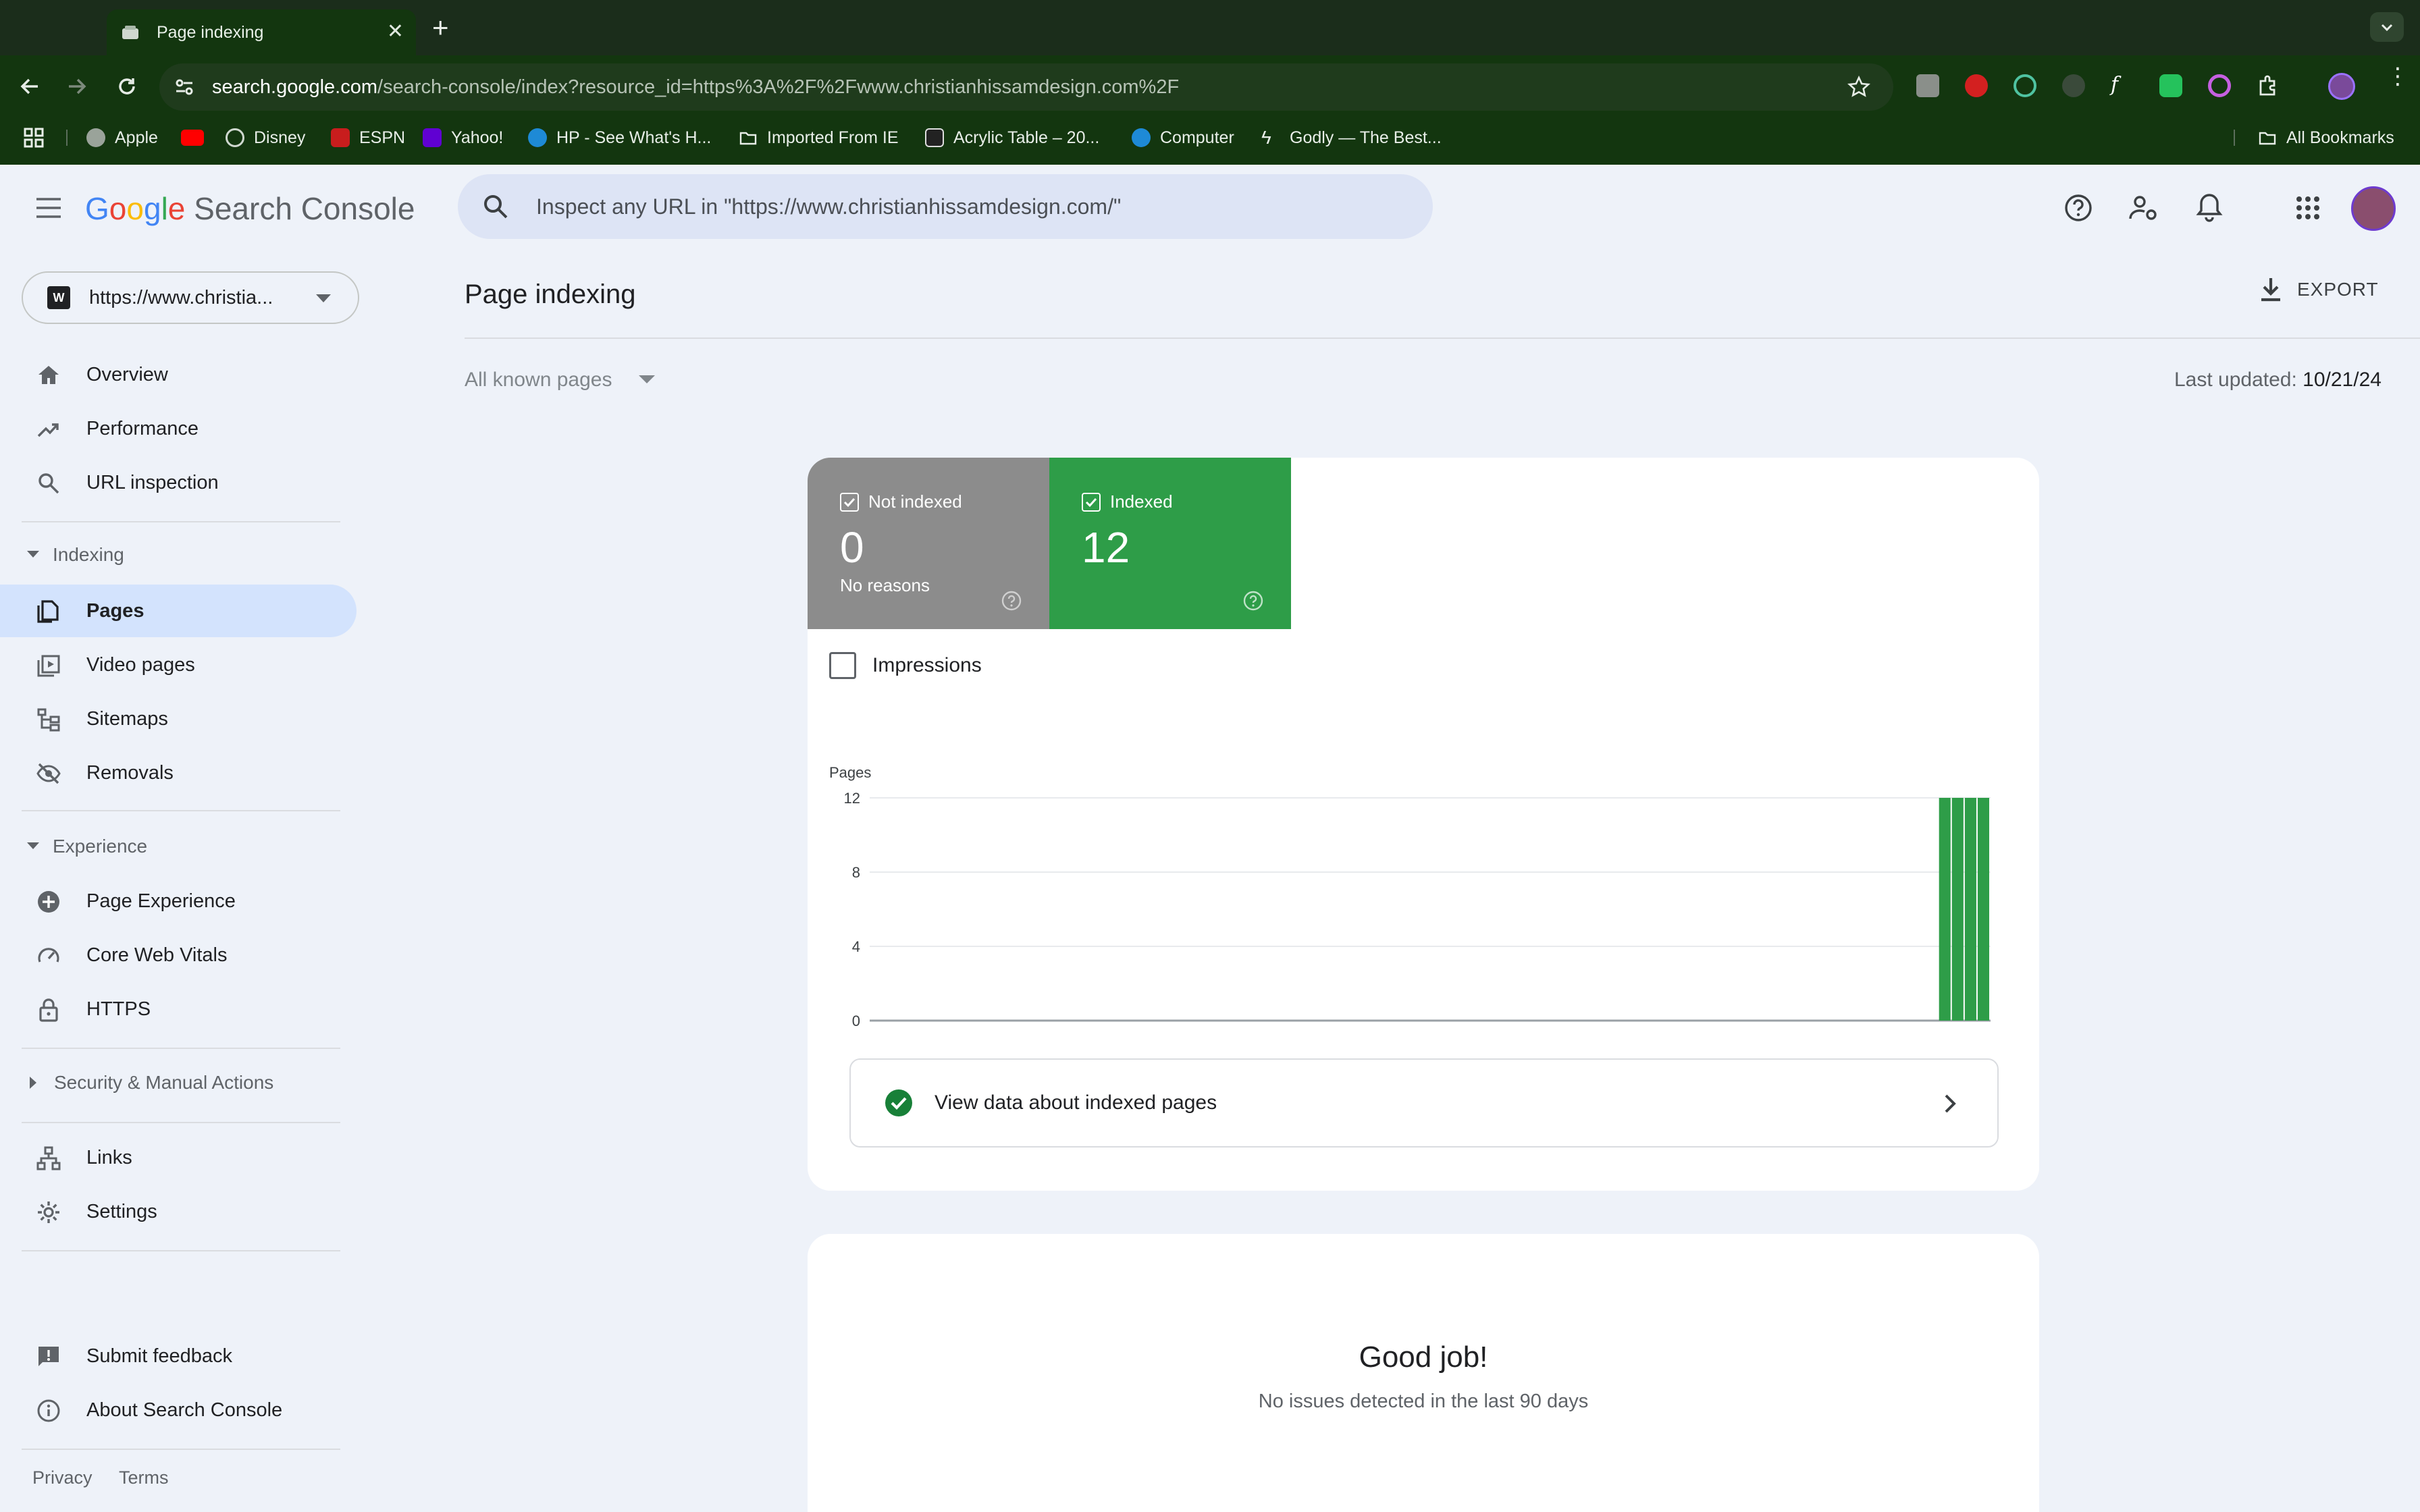 This screenshot has height=1512, width=2420. I want to click on y-tick-label: 0, so click(856, 1021).